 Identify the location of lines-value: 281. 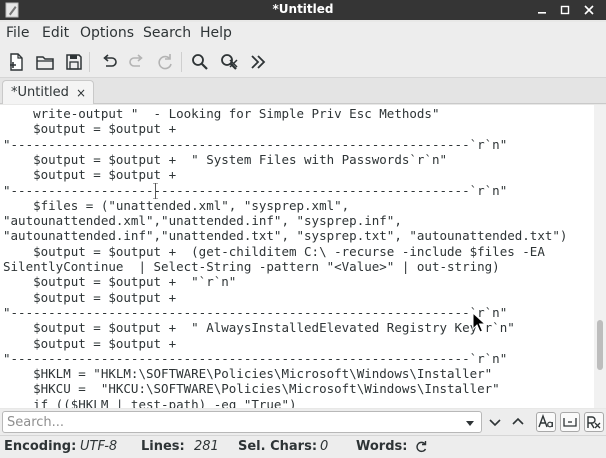
(206, 446).